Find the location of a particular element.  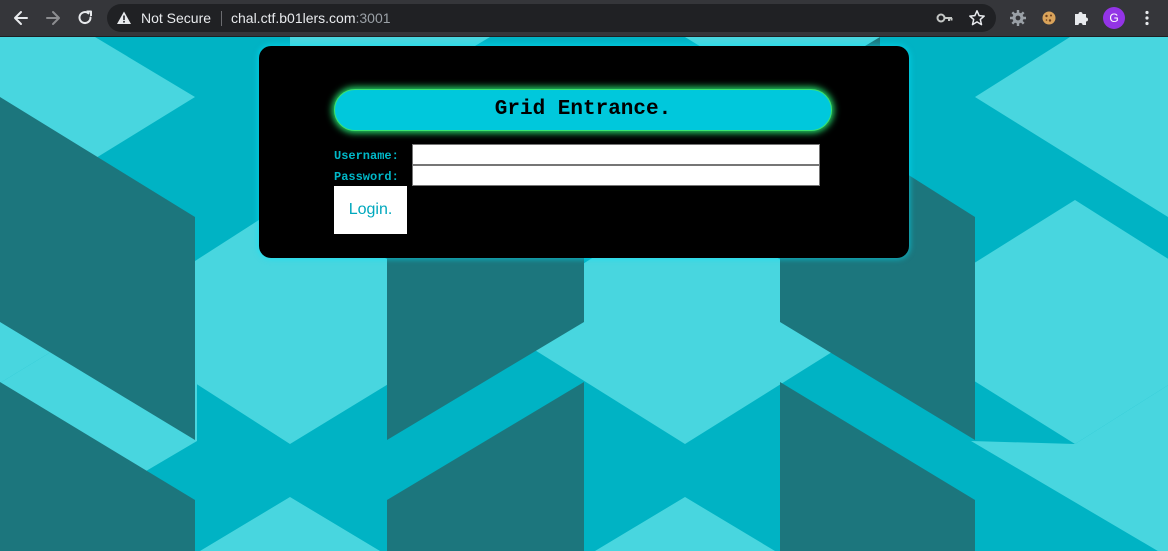

forward-button is located at coordinates (53, 18).